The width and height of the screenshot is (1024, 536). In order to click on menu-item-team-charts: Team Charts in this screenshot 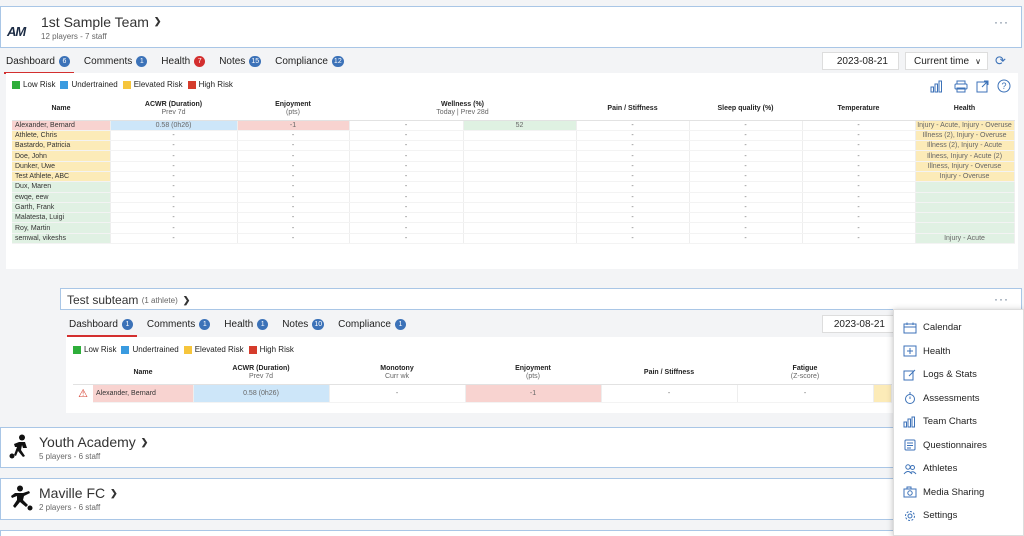, I will do `click(958, 422)`.